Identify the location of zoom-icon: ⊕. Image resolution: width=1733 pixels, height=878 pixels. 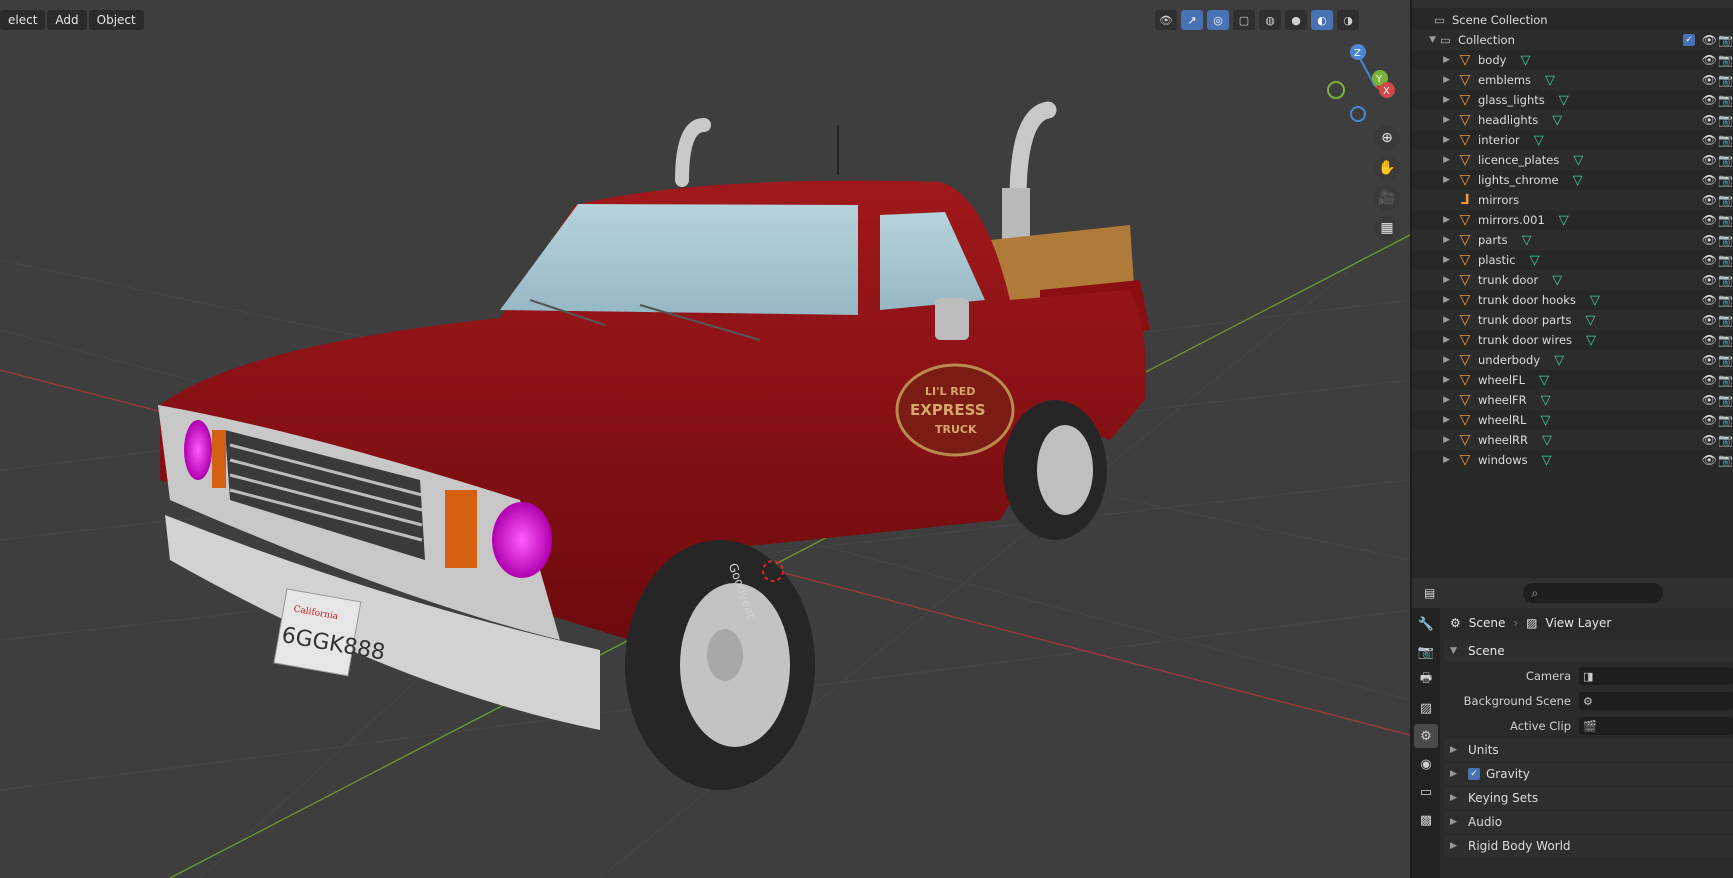
(1387, 138).